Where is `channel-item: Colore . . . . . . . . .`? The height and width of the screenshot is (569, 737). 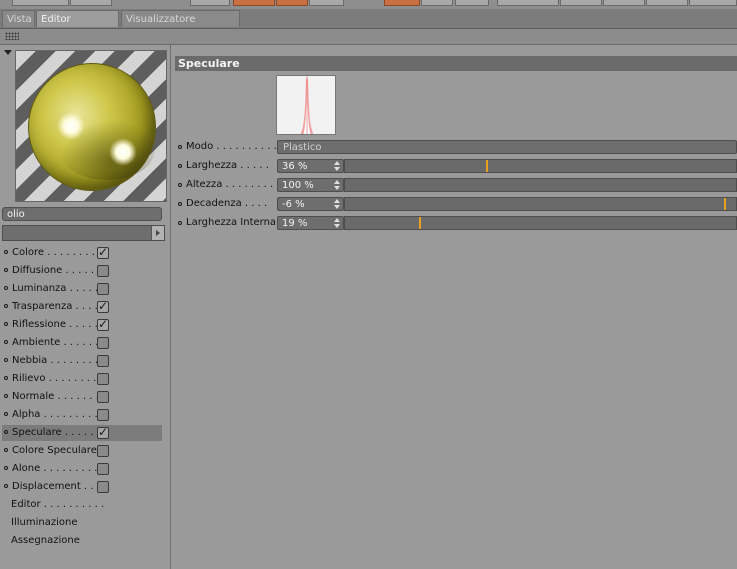 channel-item: Colore . . . . . . . . . is located at coordinates (82, 253).